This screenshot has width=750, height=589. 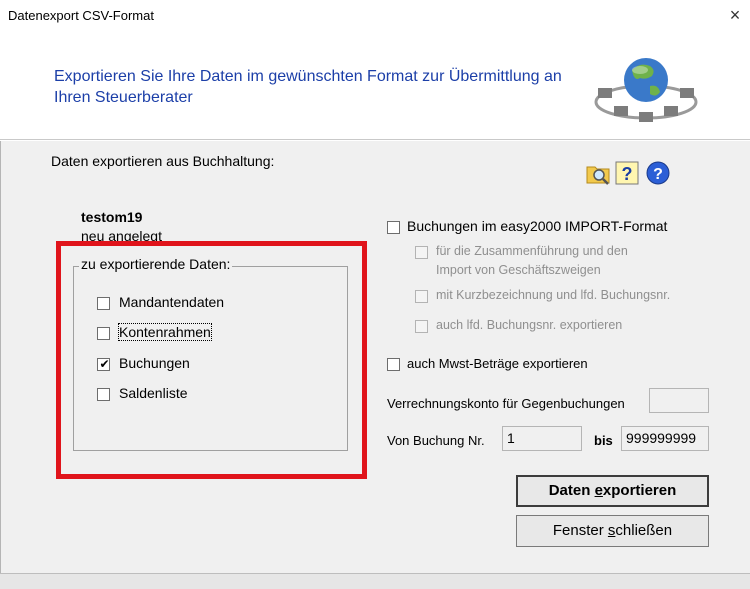 I want to click on help-question-icon: ?, so click(x=627, y=173).